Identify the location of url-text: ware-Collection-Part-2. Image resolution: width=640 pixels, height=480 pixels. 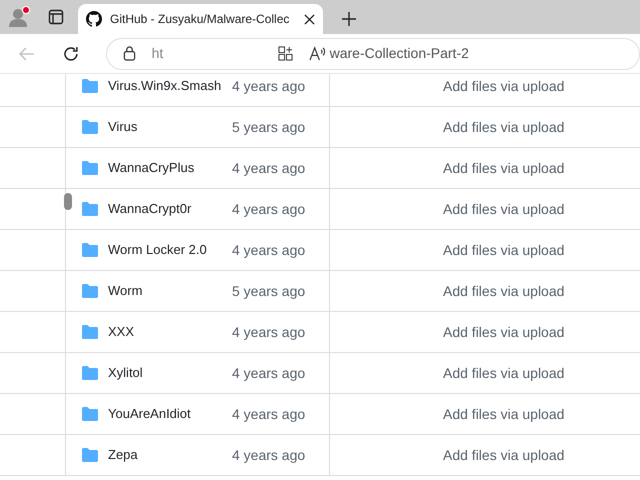
(399, 53).